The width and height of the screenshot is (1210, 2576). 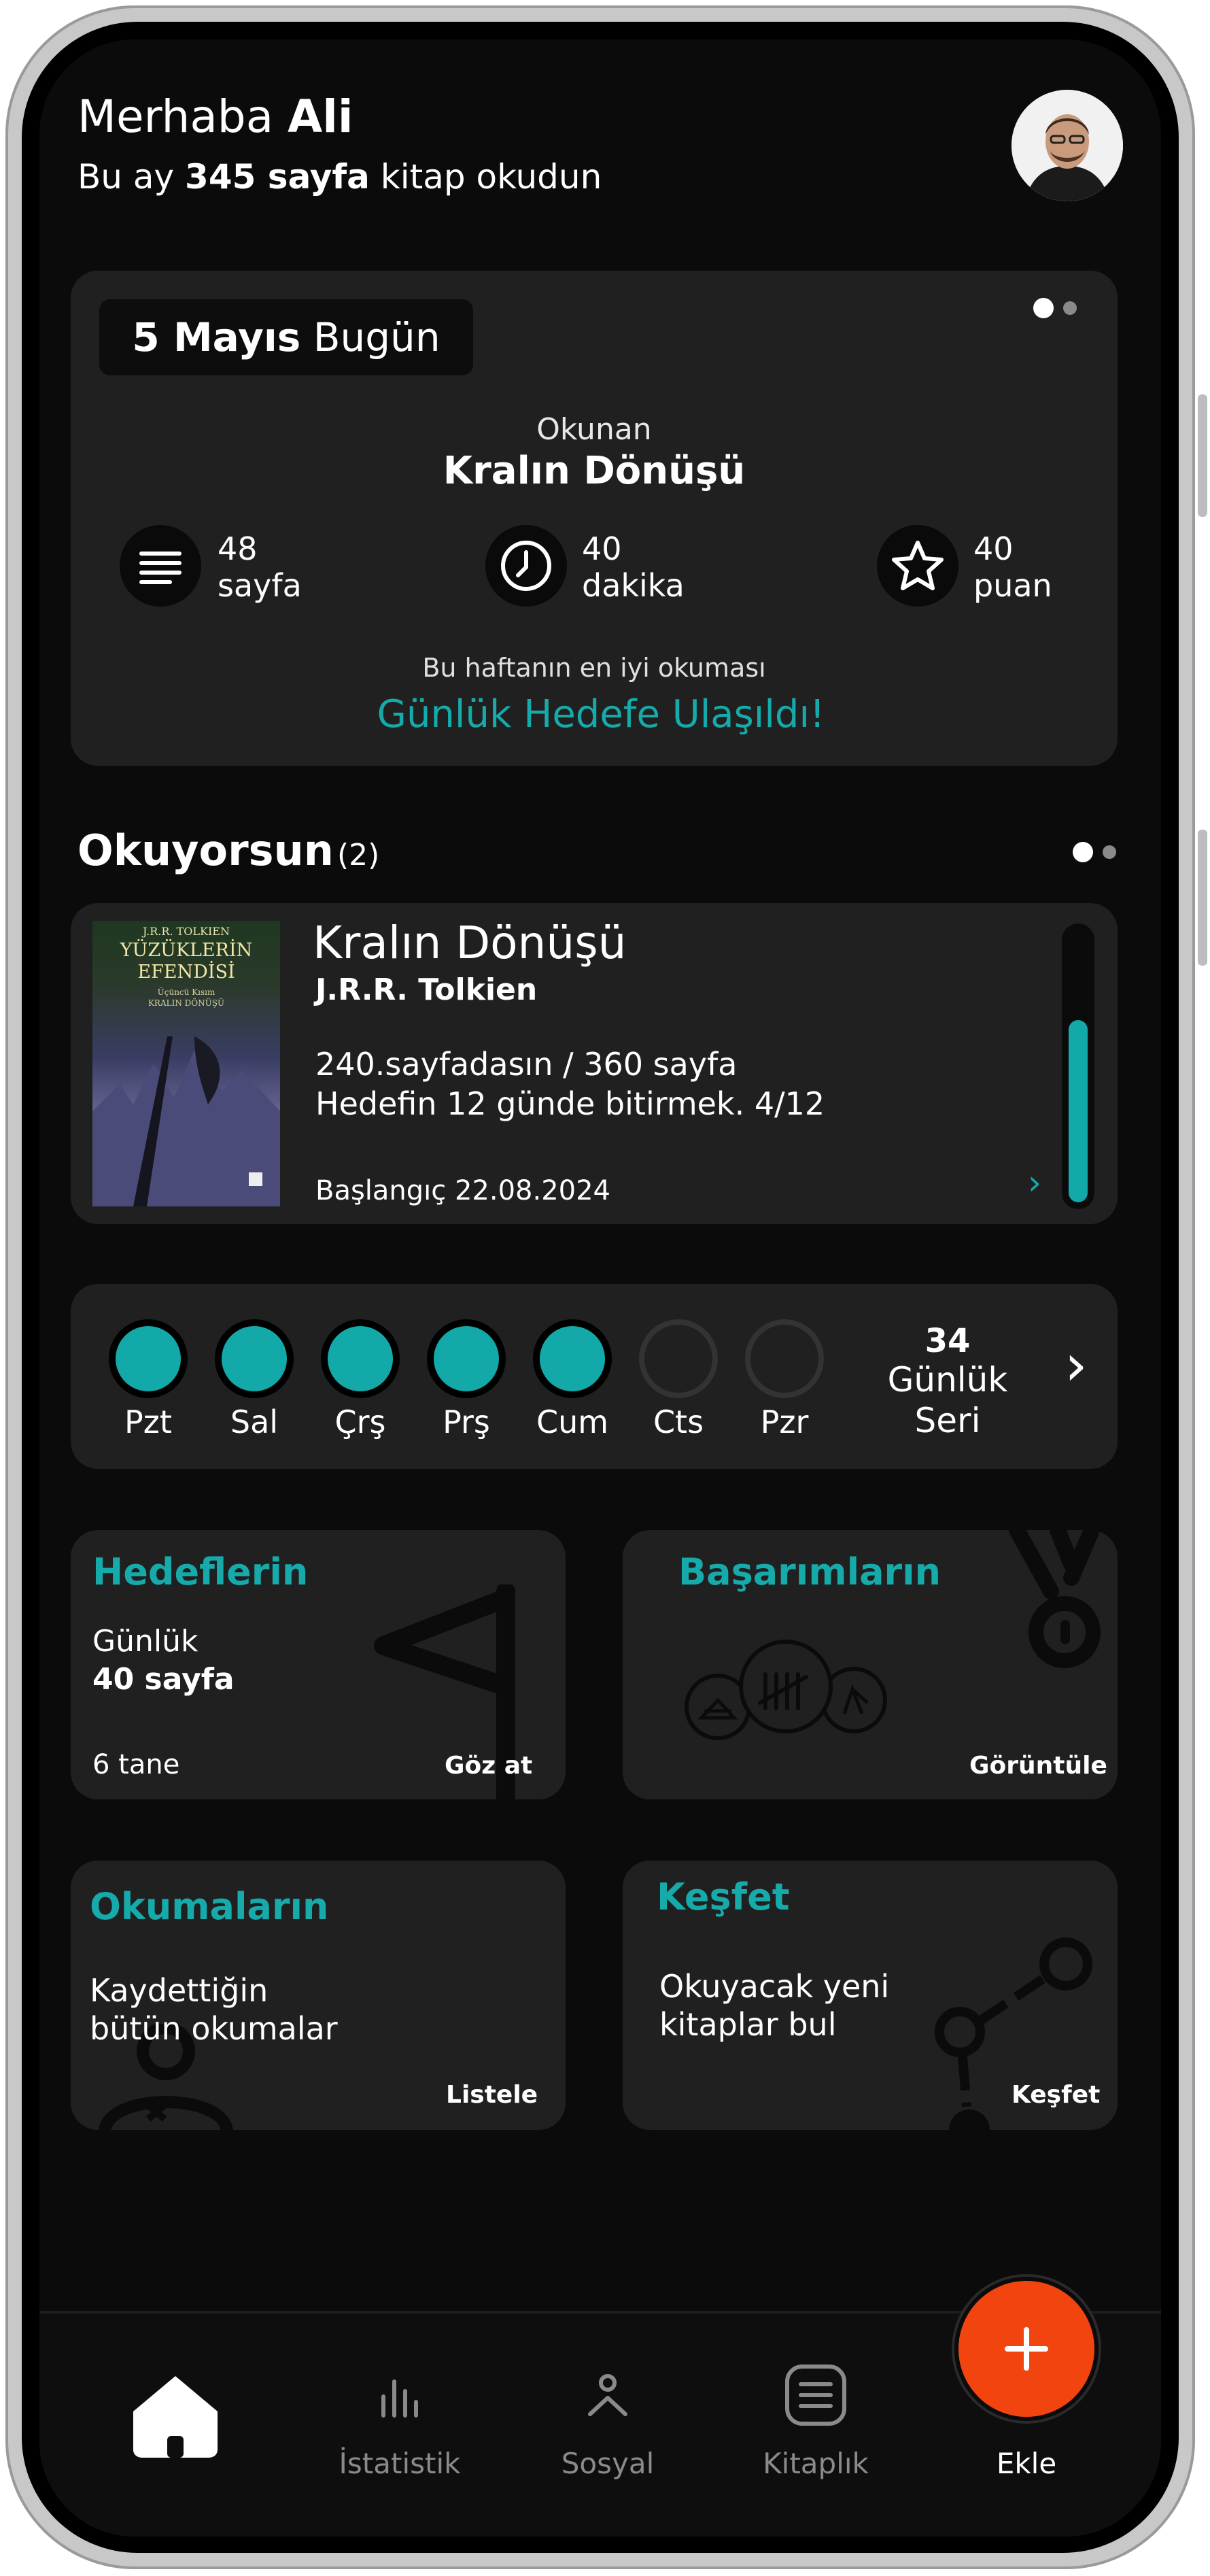 What do you see at coordinates (175, 2415) in the screenshot?
I see `nav-home` at bounding box center [175, 2415].